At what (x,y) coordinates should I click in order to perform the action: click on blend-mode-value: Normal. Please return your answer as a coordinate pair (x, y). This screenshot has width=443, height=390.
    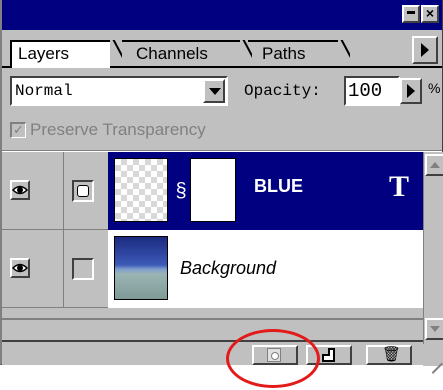
    Looking at the image, I should click on (44, 91).